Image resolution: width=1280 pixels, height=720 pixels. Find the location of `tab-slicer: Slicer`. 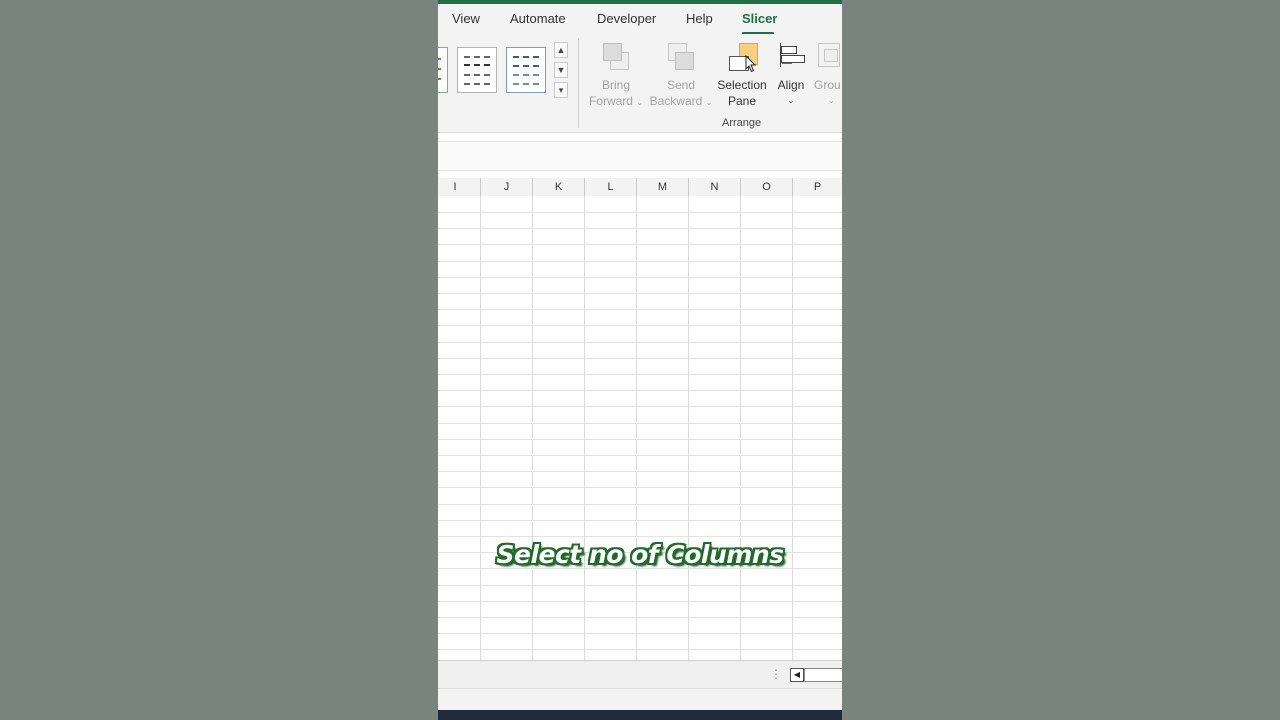

tab-slicer: Slicer is located at coordinates (759, 18).